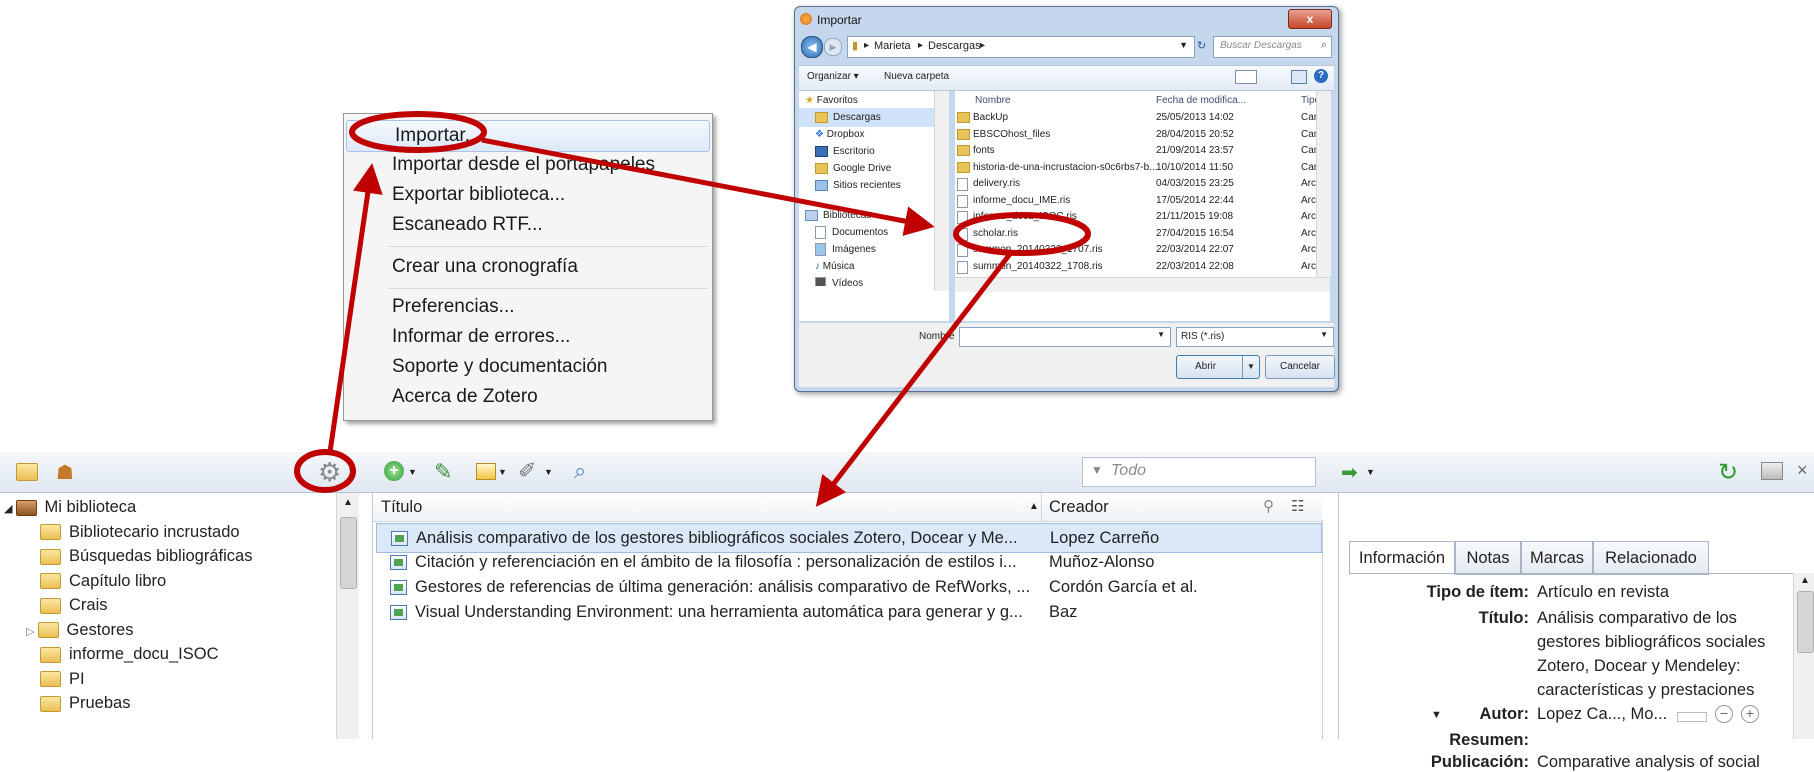  What do you see at coordinates (1022, 234) in the screenshot?
I see `annotation-circle-file` at bounding box center [1022, 234].